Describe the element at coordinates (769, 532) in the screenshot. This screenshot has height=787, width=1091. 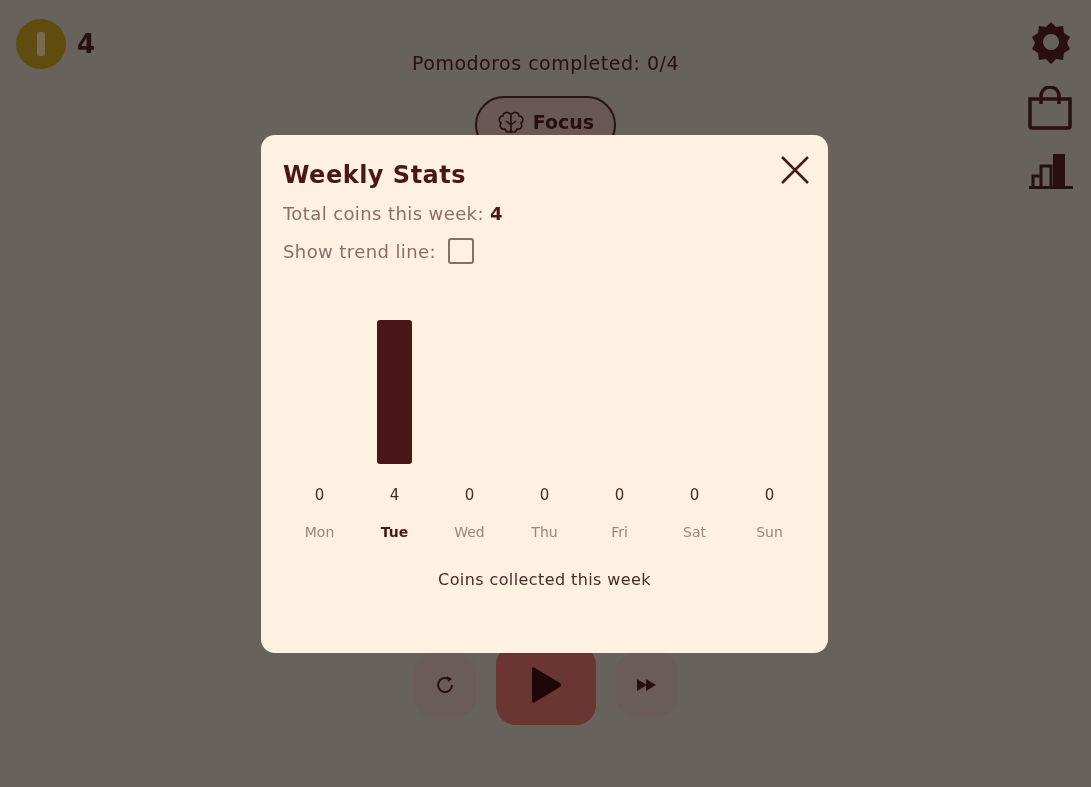
I see `day-label: Sun` at that location.